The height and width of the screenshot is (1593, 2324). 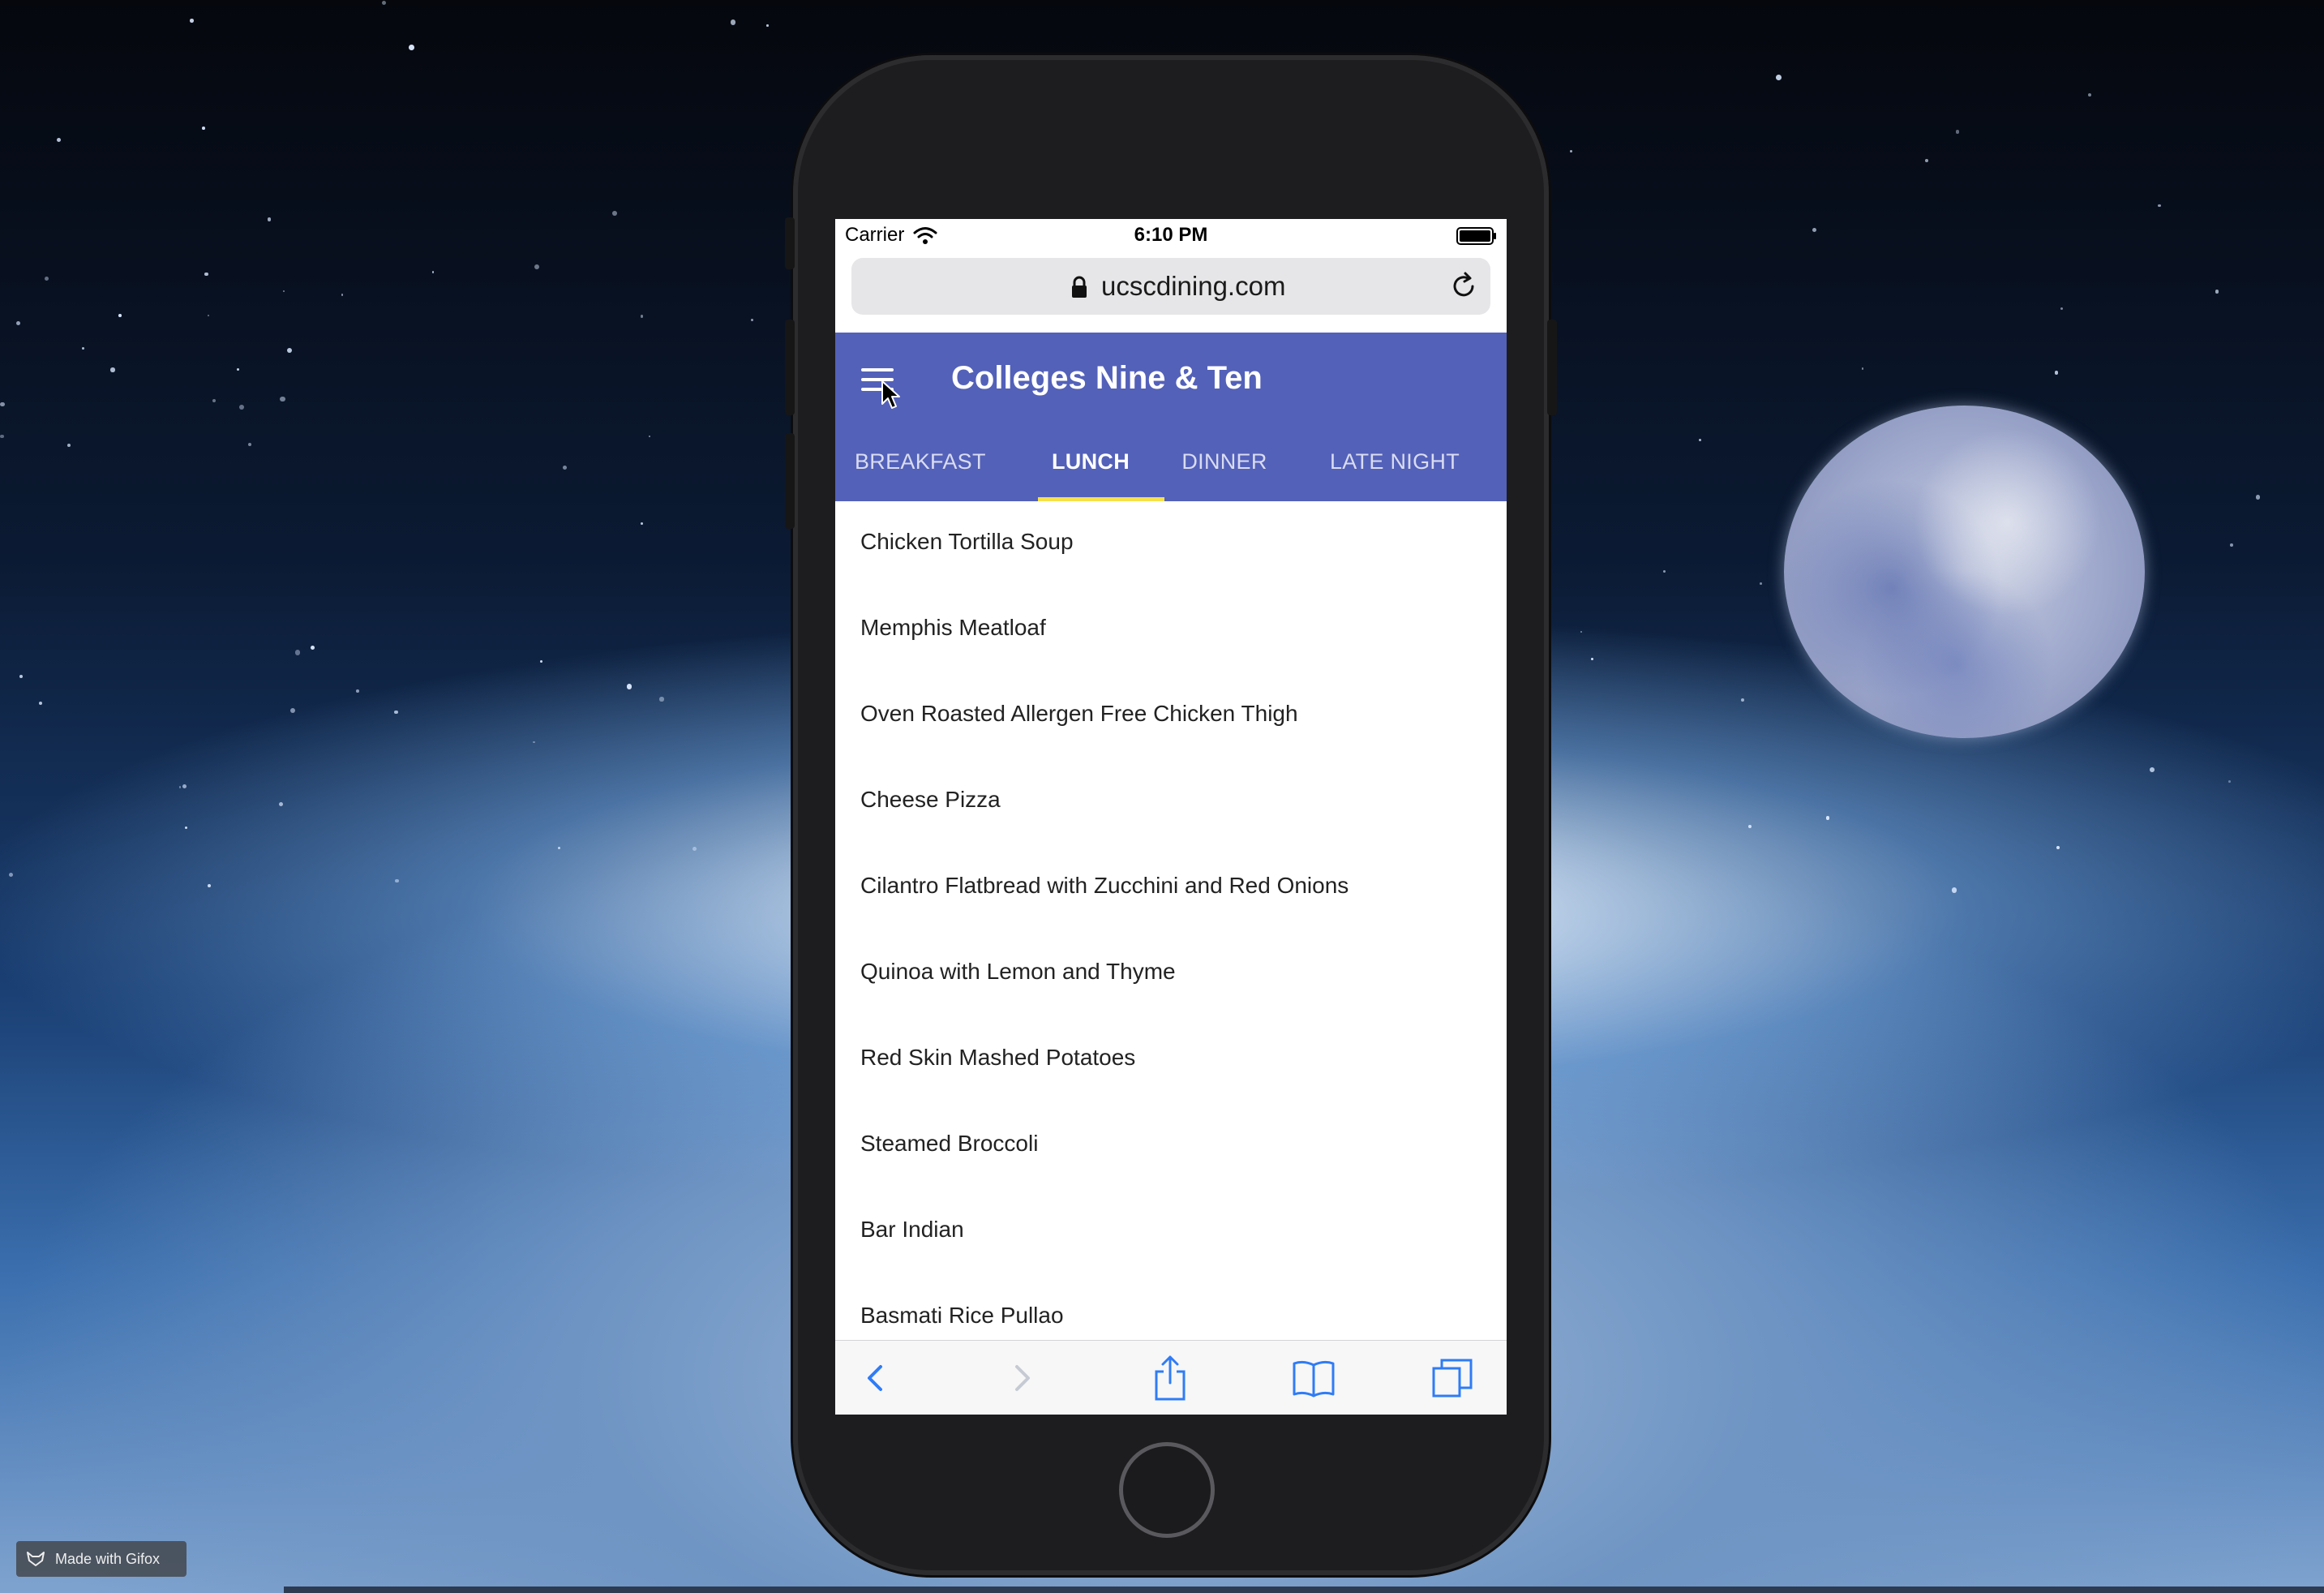 What do you see at coordinates (1476, 236) in the screenshot?
I see `battery-icon` at bounding box center [1476, 236].